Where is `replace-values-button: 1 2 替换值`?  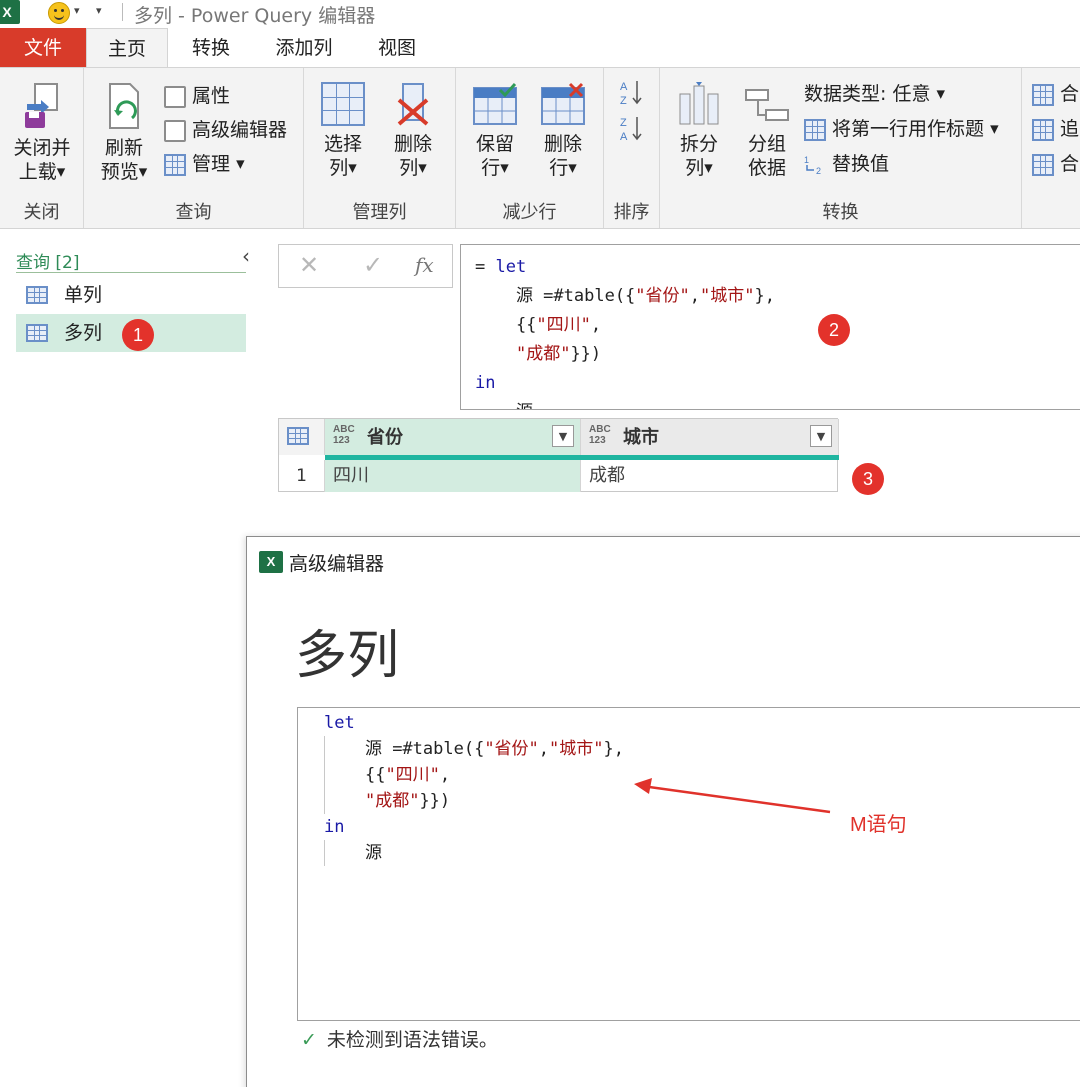
replace-values-button: 1 2 替换值 is located at coordinates (846, 164).